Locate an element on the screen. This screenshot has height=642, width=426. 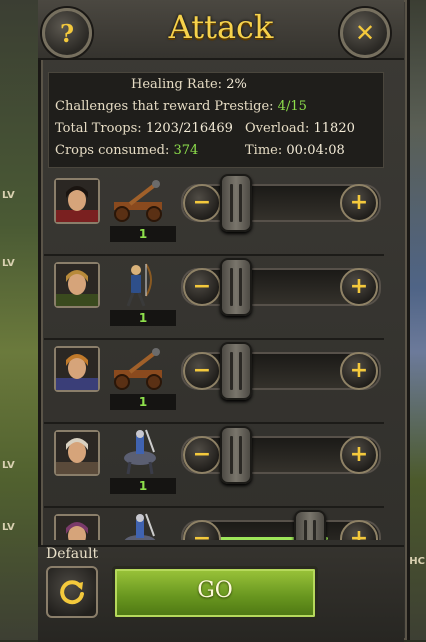
go-button: GO is located at coordinates (215, 593).